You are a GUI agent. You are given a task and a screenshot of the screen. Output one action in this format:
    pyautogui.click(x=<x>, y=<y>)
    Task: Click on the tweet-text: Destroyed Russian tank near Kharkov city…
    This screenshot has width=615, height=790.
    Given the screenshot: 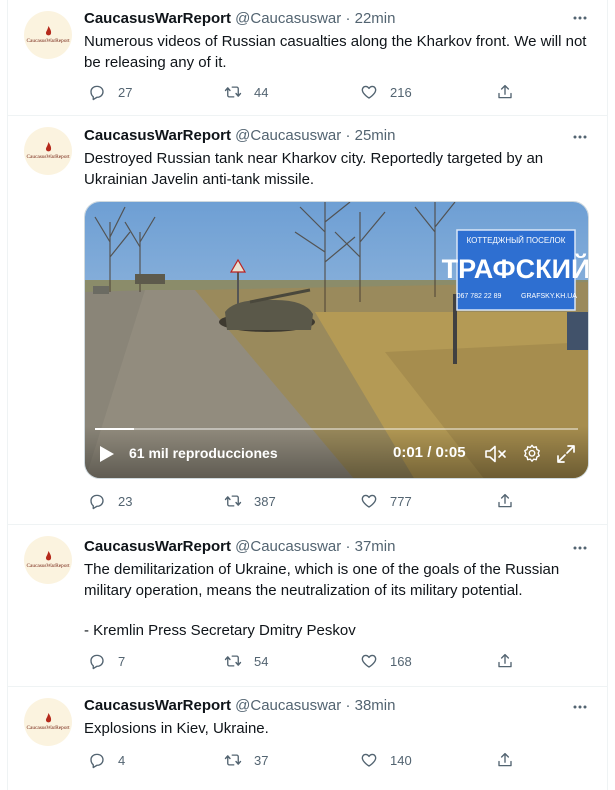 What is the action you would take?
    pyautogui.click(x=336, y=169)
    